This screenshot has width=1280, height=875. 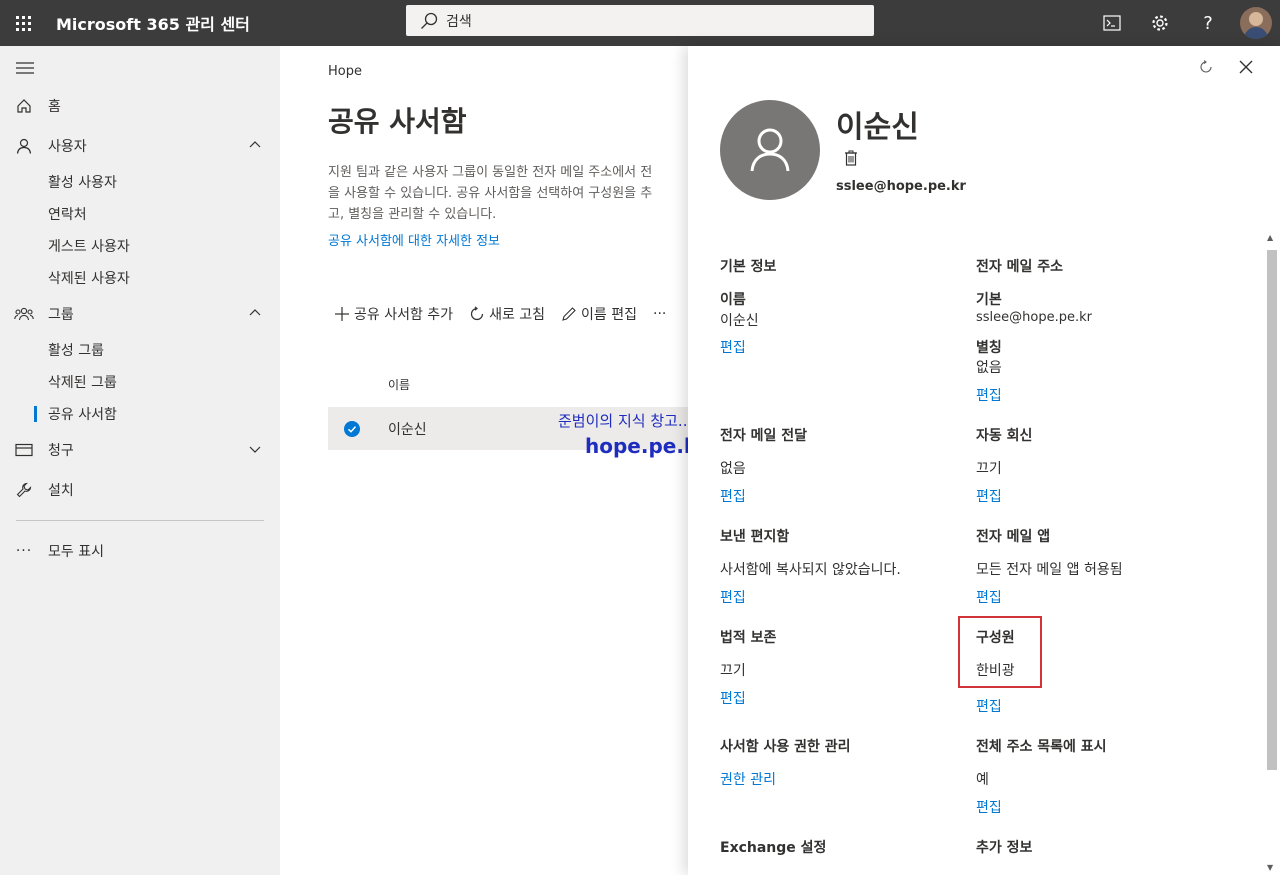 I want to click on edit-name-label: 이름 편집, so click(x=609, y=315).